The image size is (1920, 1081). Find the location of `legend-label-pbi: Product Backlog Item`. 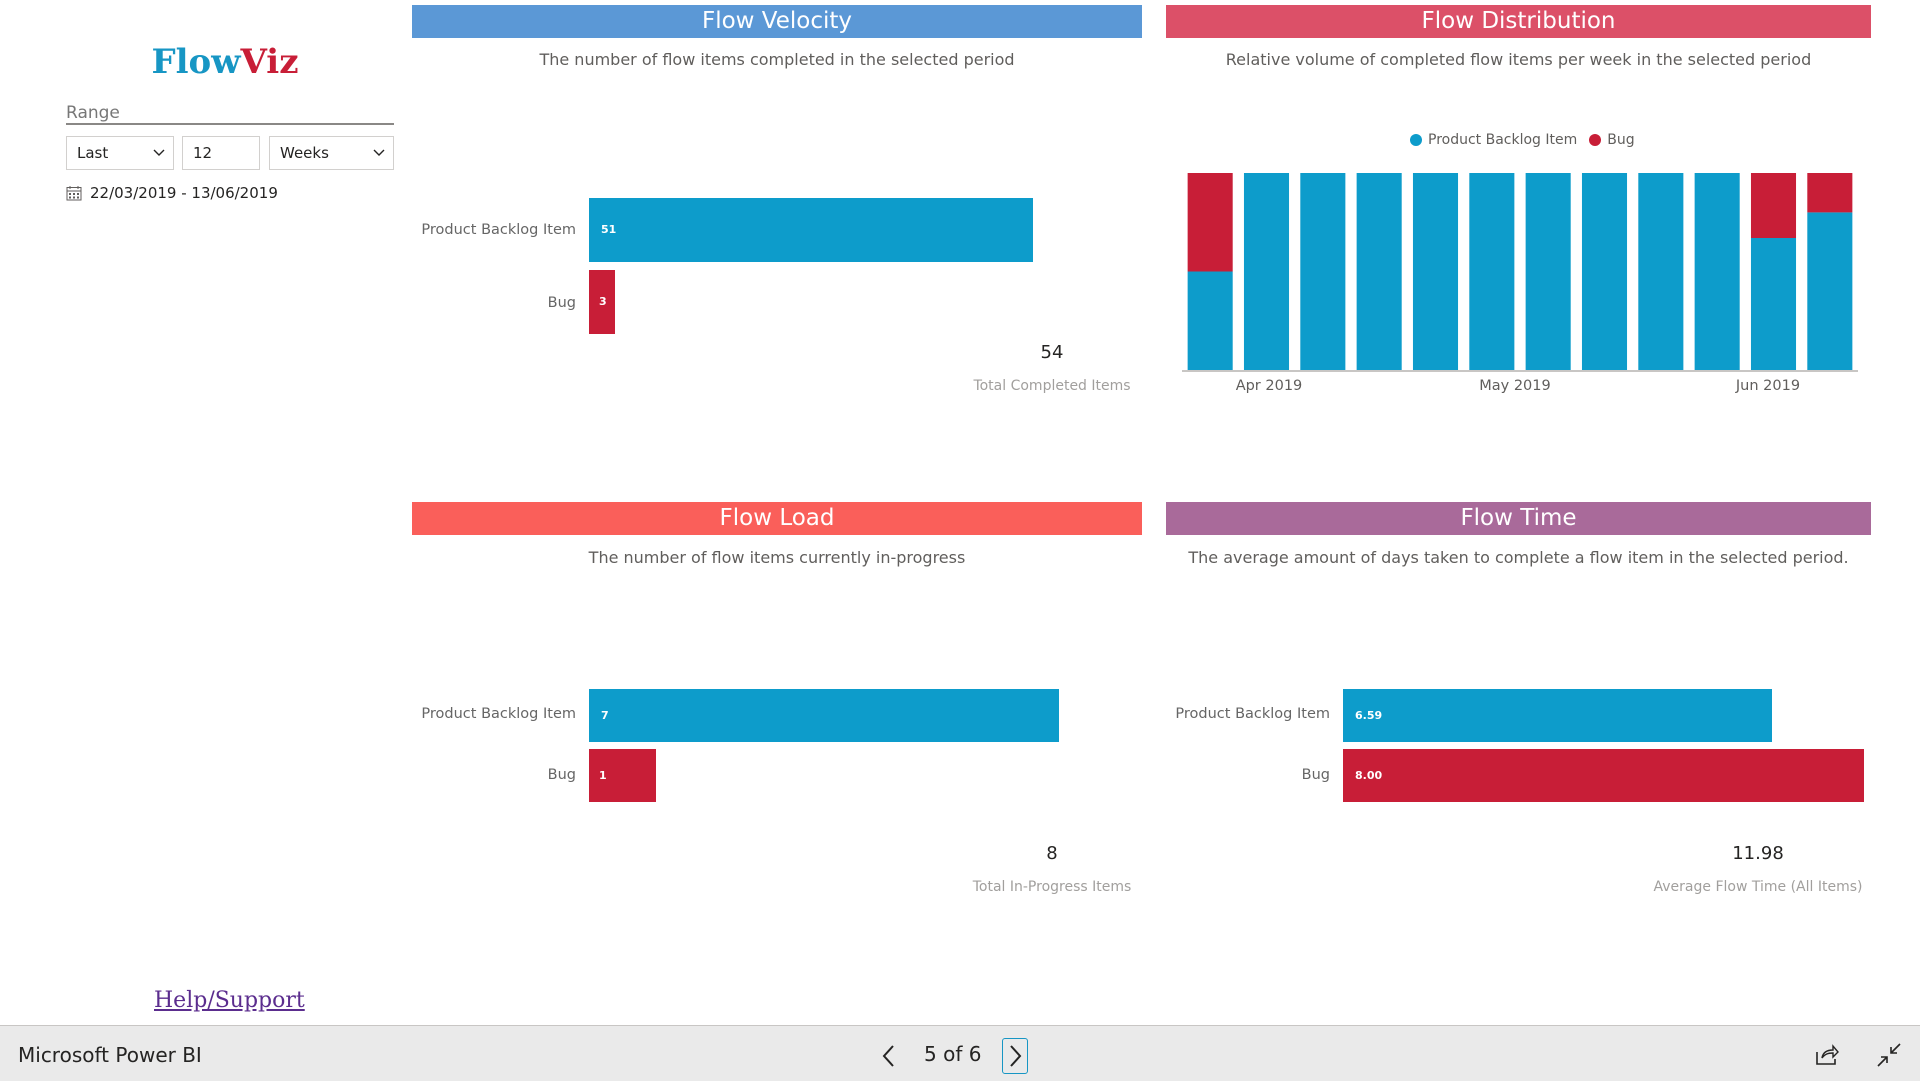

legend-label-pbi: Product Backlog Item is located at coordinates (1503, 140).